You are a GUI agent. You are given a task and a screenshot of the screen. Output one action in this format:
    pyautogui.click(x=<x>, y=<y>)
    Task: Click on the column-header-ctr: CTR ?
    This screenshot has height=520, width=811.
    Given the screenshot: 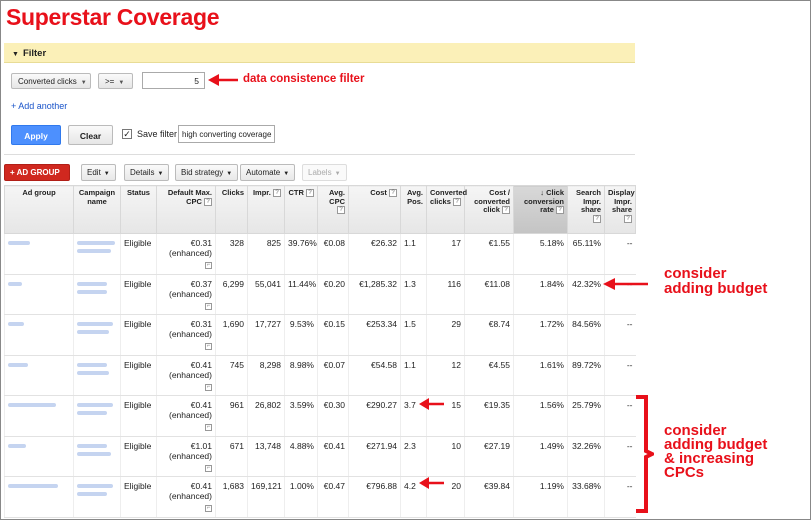 What is the action you would take?
    pyautogui.click(x=301, y=209)
    